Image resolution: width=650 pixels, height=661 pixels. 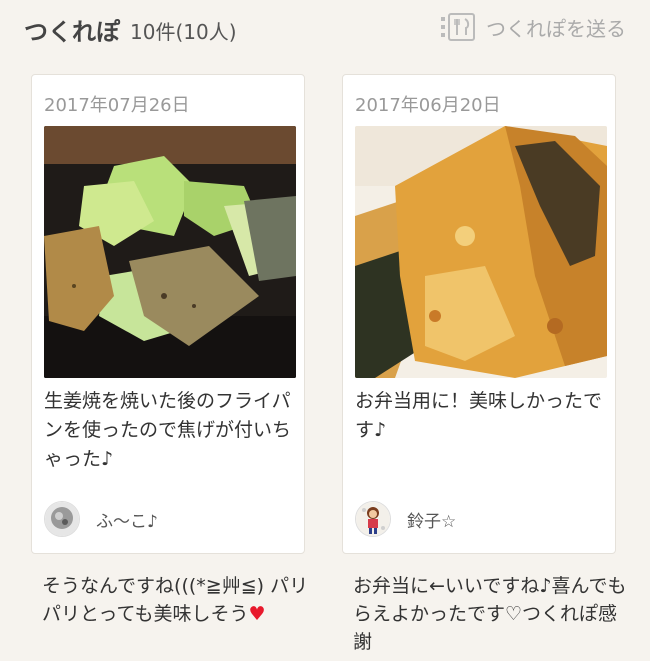 What do you see at coordinates (175, 600) in the screenshot?
I see `reply-text: そうなんですね(((*≧艸≦) パリパリとっても美味しそう` at bounding box center [175, 600].